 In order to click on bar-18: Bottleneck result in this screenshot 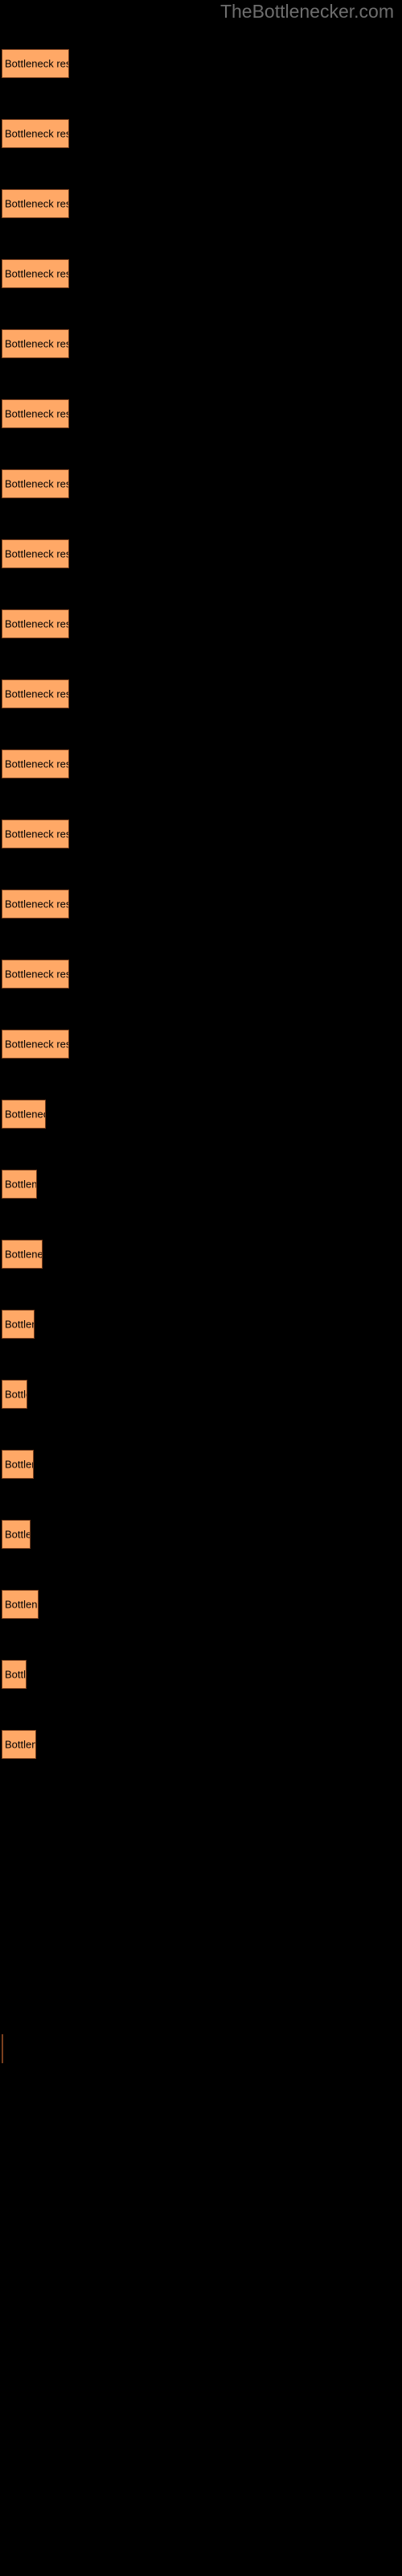, I will do `click(22, 1254)`.